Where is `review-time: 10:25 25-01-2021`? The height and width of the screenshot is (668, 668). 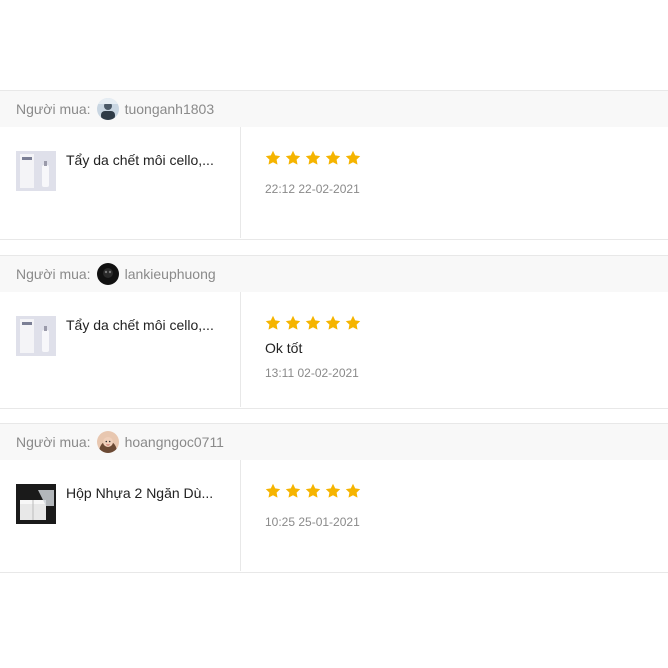 review-time: 10:25 25-01-2021 is located at coordinates (312, 522).